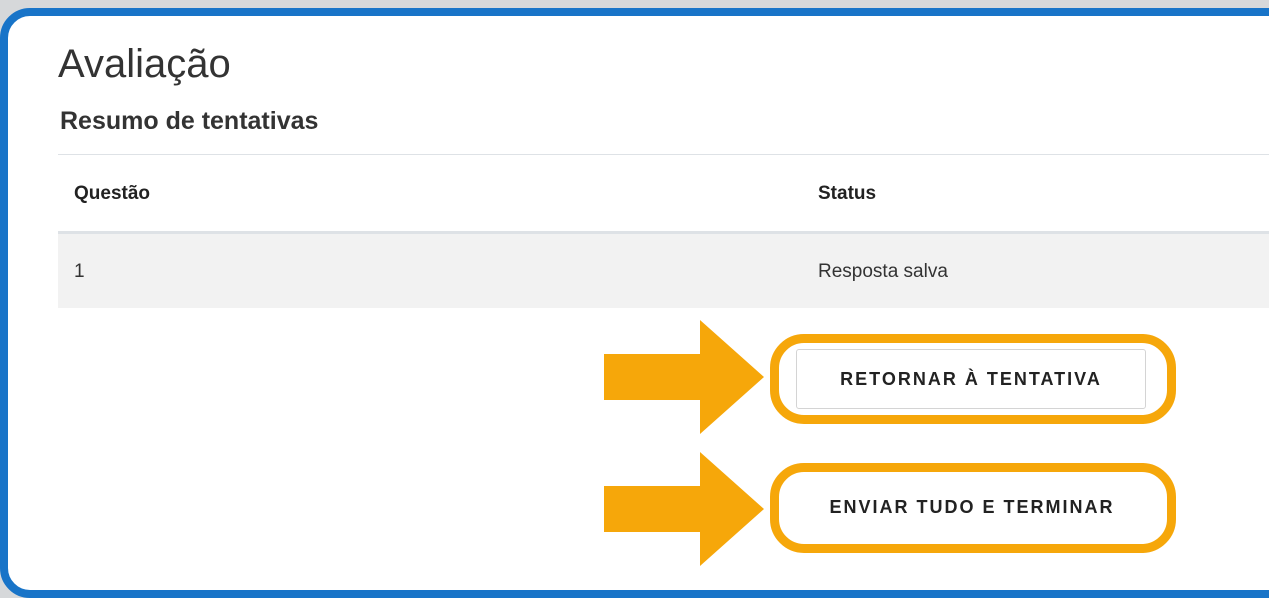  Describe the element at coordinates (144, 64) in the screenshot. I see `page-title: Avaliação` at that location.